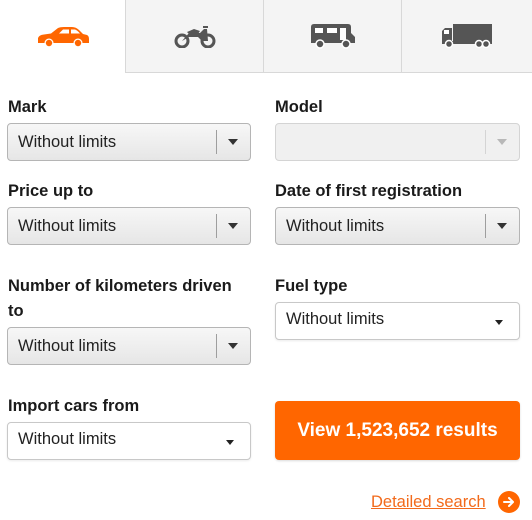 The width and height of the screenshot is (532, 520). What do you see at coordinates (67, 142) in the screenshot?
I see `mark-select-value: Without limits` at bounding box center [67, 142].